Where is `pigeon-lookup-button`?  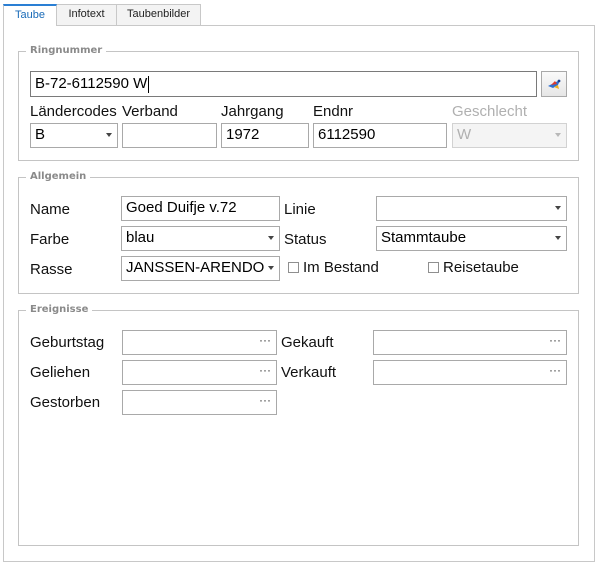 pigeon-lookup-button is located at coordinates (554, 84).